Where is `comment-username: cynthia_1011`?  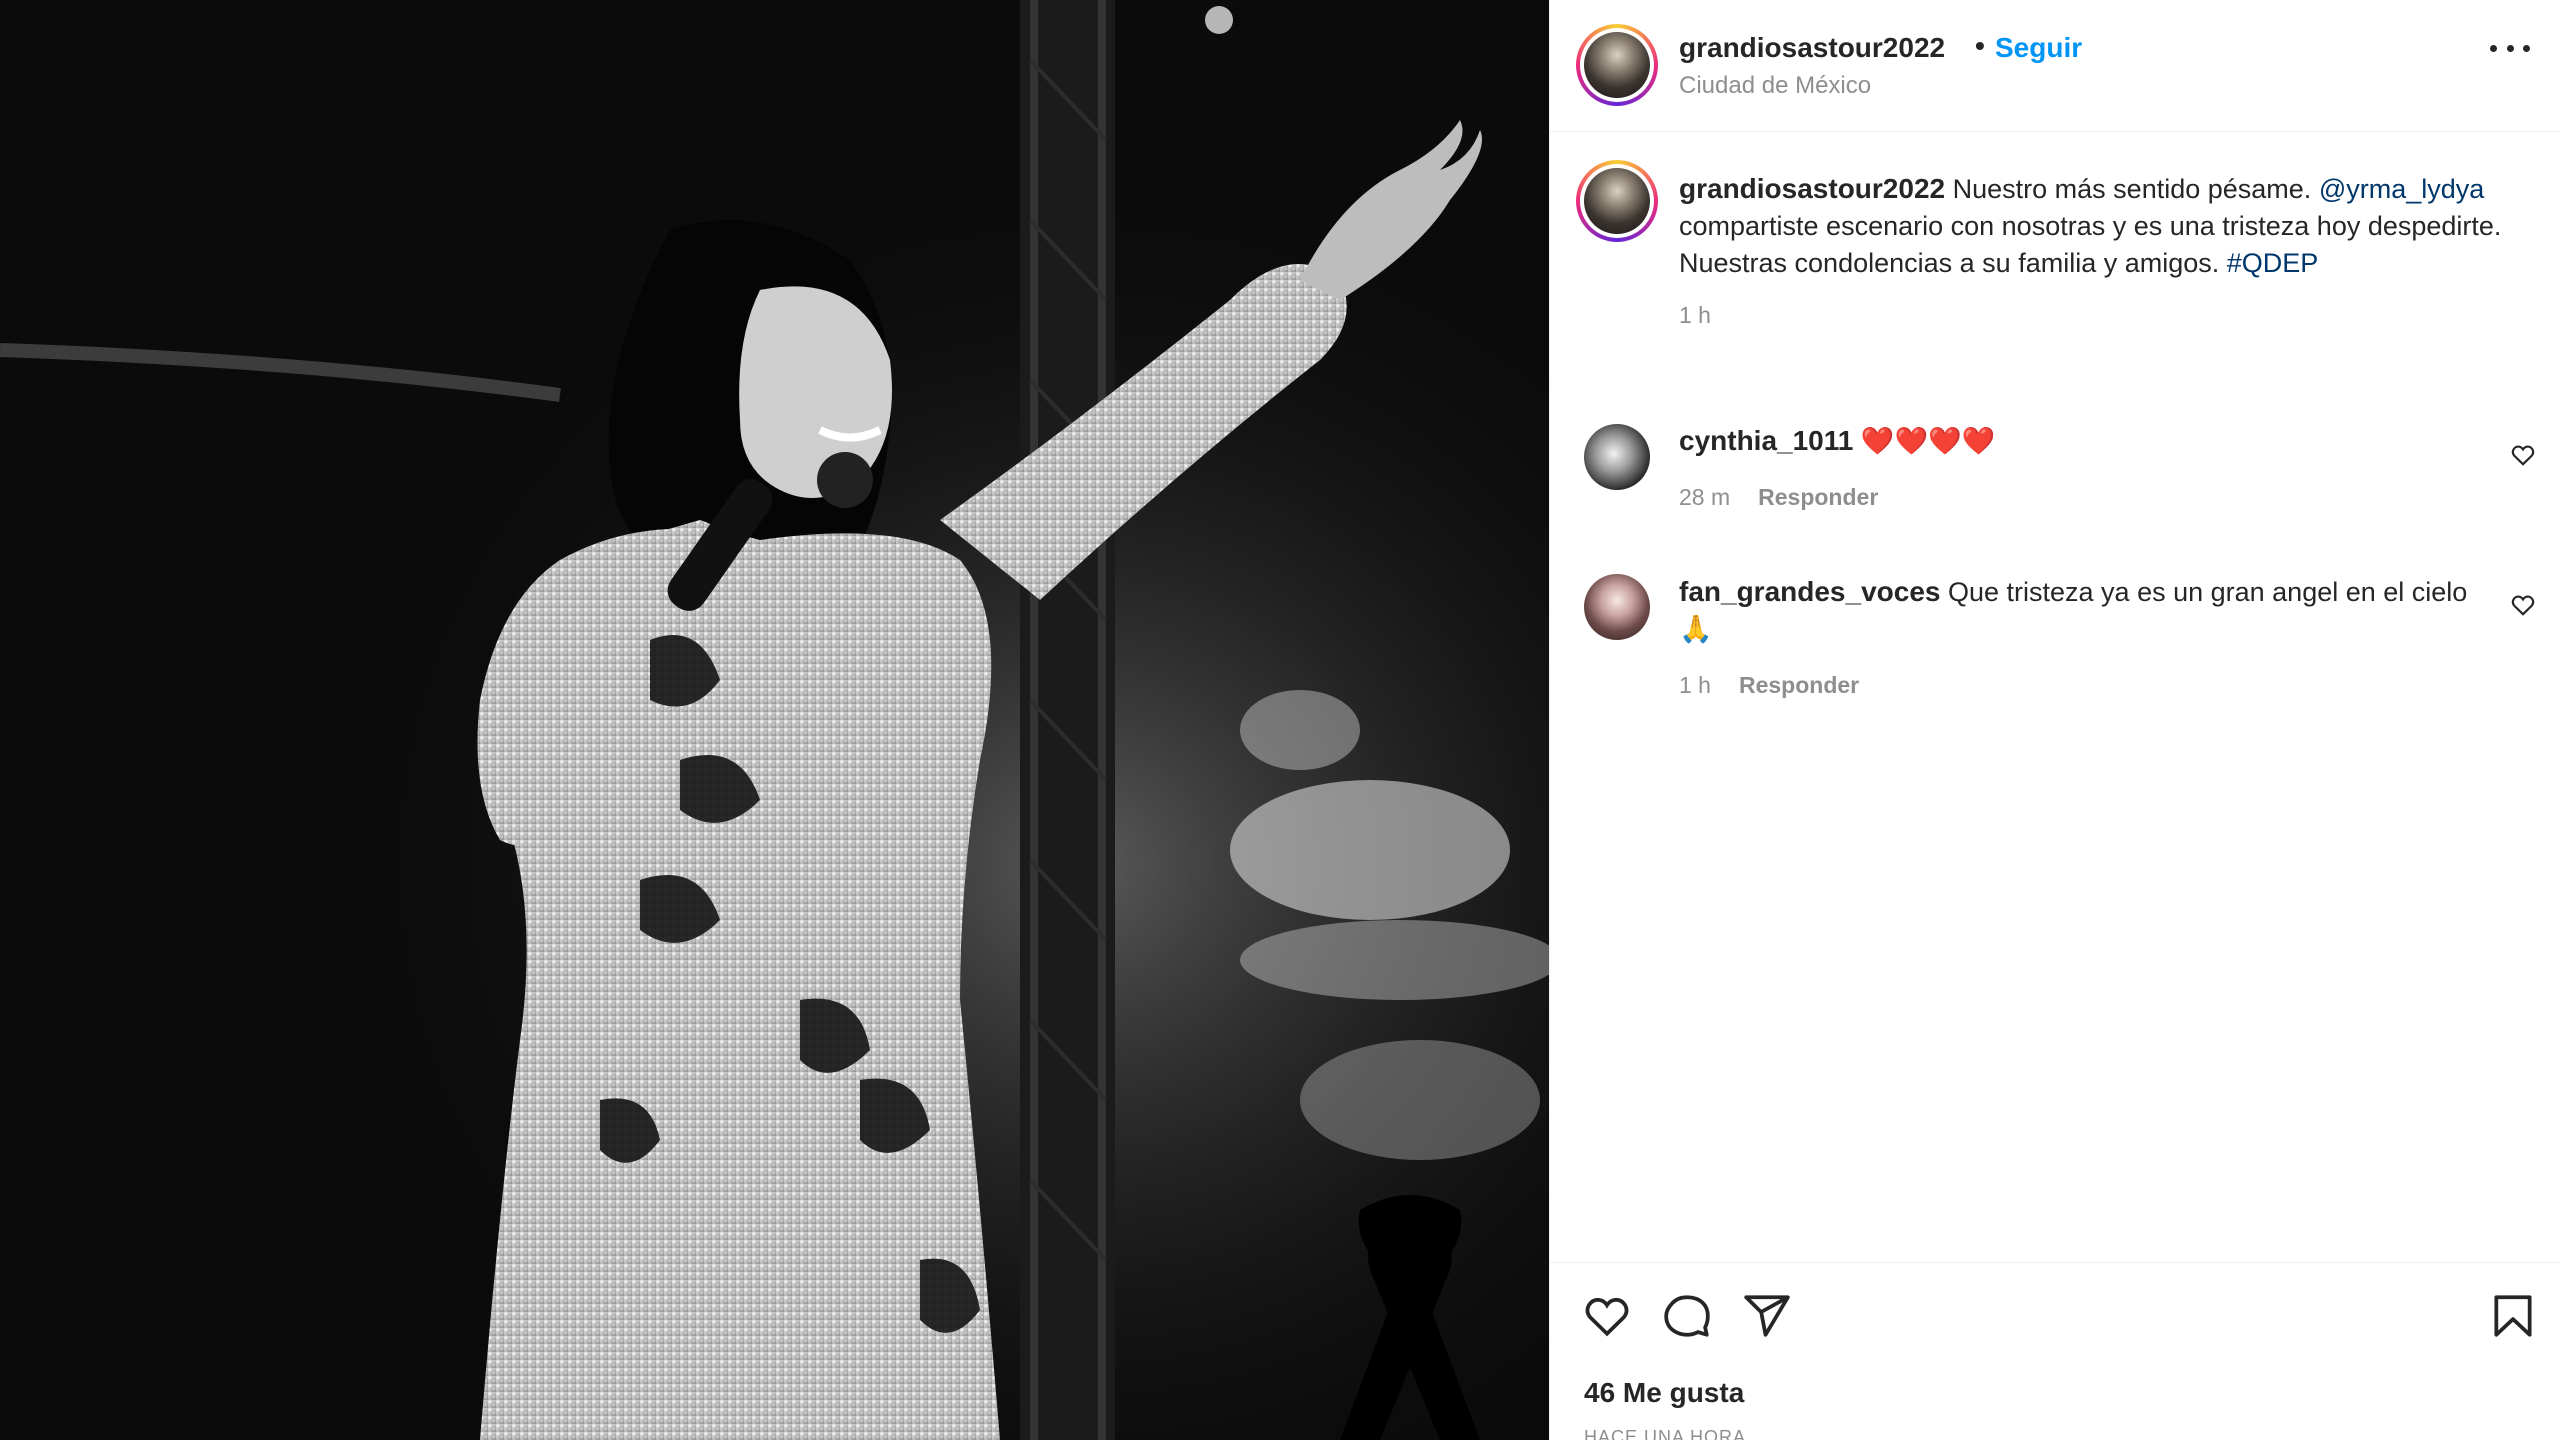
comment-username: cynthia_1011 is located at coordinates (1766, 440).